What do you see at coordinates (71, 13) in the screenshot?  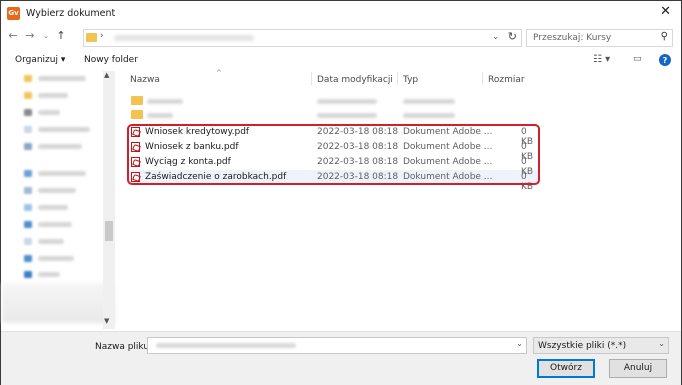 I see `window-title: Wybierz dokument` at bounding box center [71, 13].